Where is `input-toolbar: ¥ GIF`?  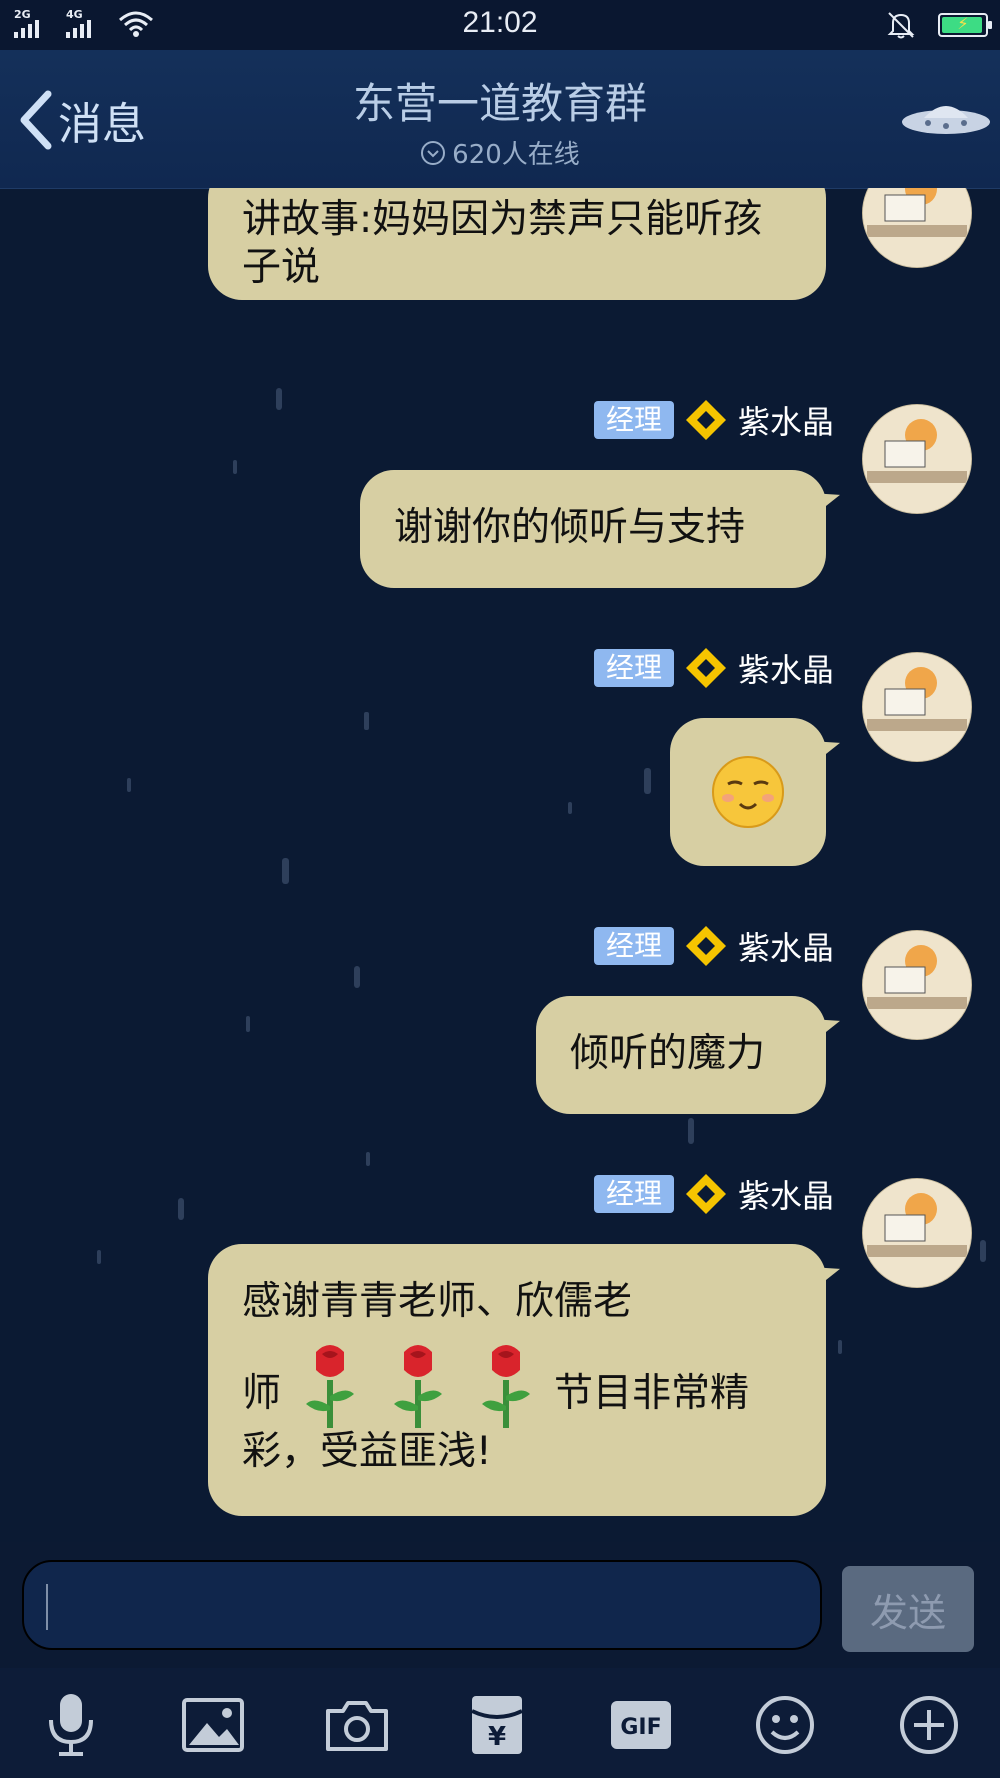 input-toolbar: ¥ GIF is located at coordinates (500, 1723).